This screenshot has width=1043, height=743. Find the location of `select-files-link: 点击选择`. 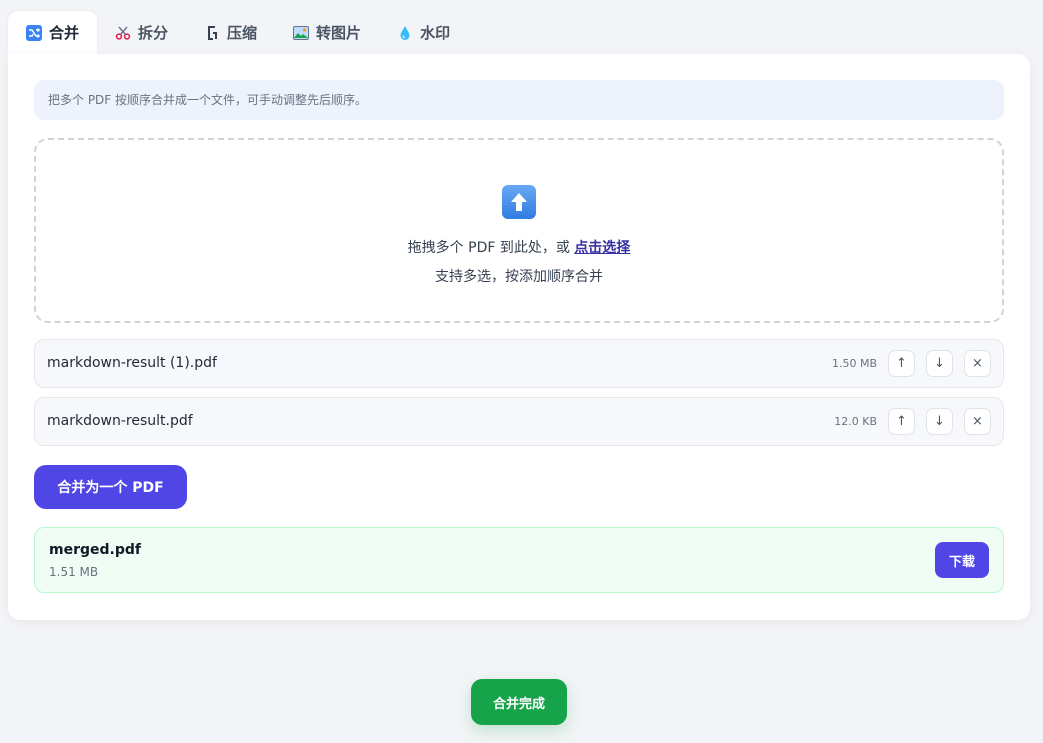

select-files-link: 点击选择 is located at coordinates (602, 248).